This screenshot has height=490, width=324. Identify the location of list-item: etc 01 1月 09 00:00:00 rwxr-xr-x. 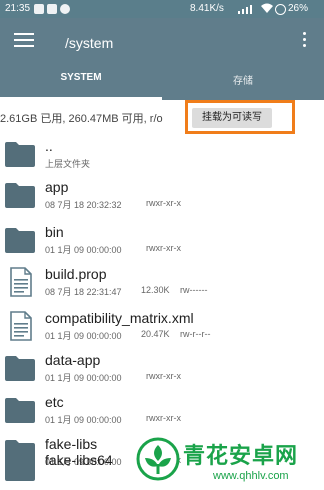
(162, 410).